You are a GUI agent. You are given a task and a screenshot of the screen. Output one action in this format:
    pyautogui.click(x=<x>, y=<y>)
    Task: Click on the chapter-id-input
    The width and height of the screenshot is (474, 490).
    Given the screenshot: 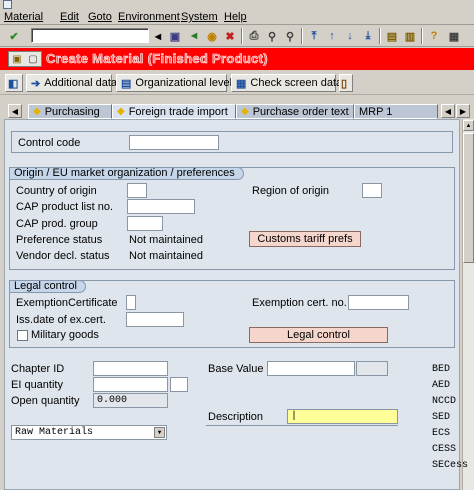 What is the action you would take?
    pyautogui.click(x=130, y=368)
    